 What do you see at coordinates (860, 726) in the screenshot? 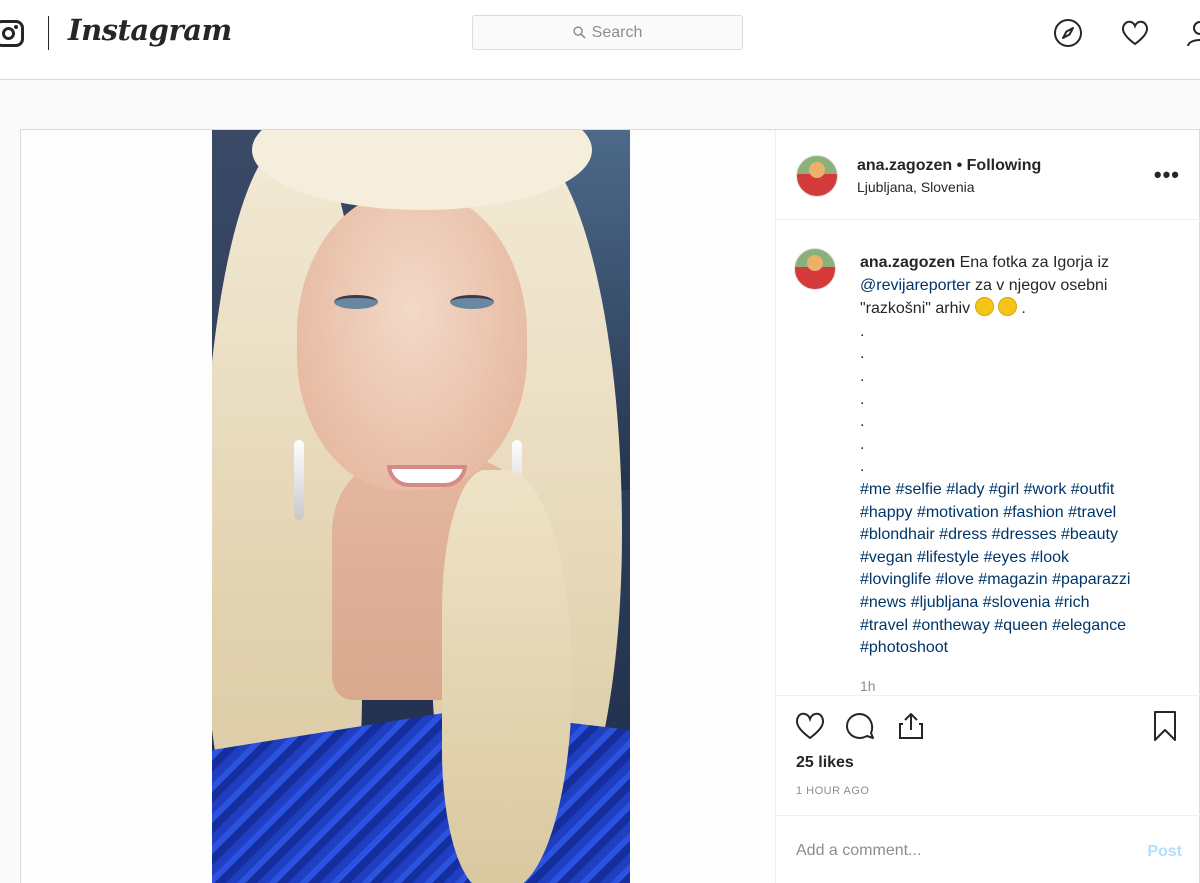
I see `comment-icon` at bounding box center [860, 726].